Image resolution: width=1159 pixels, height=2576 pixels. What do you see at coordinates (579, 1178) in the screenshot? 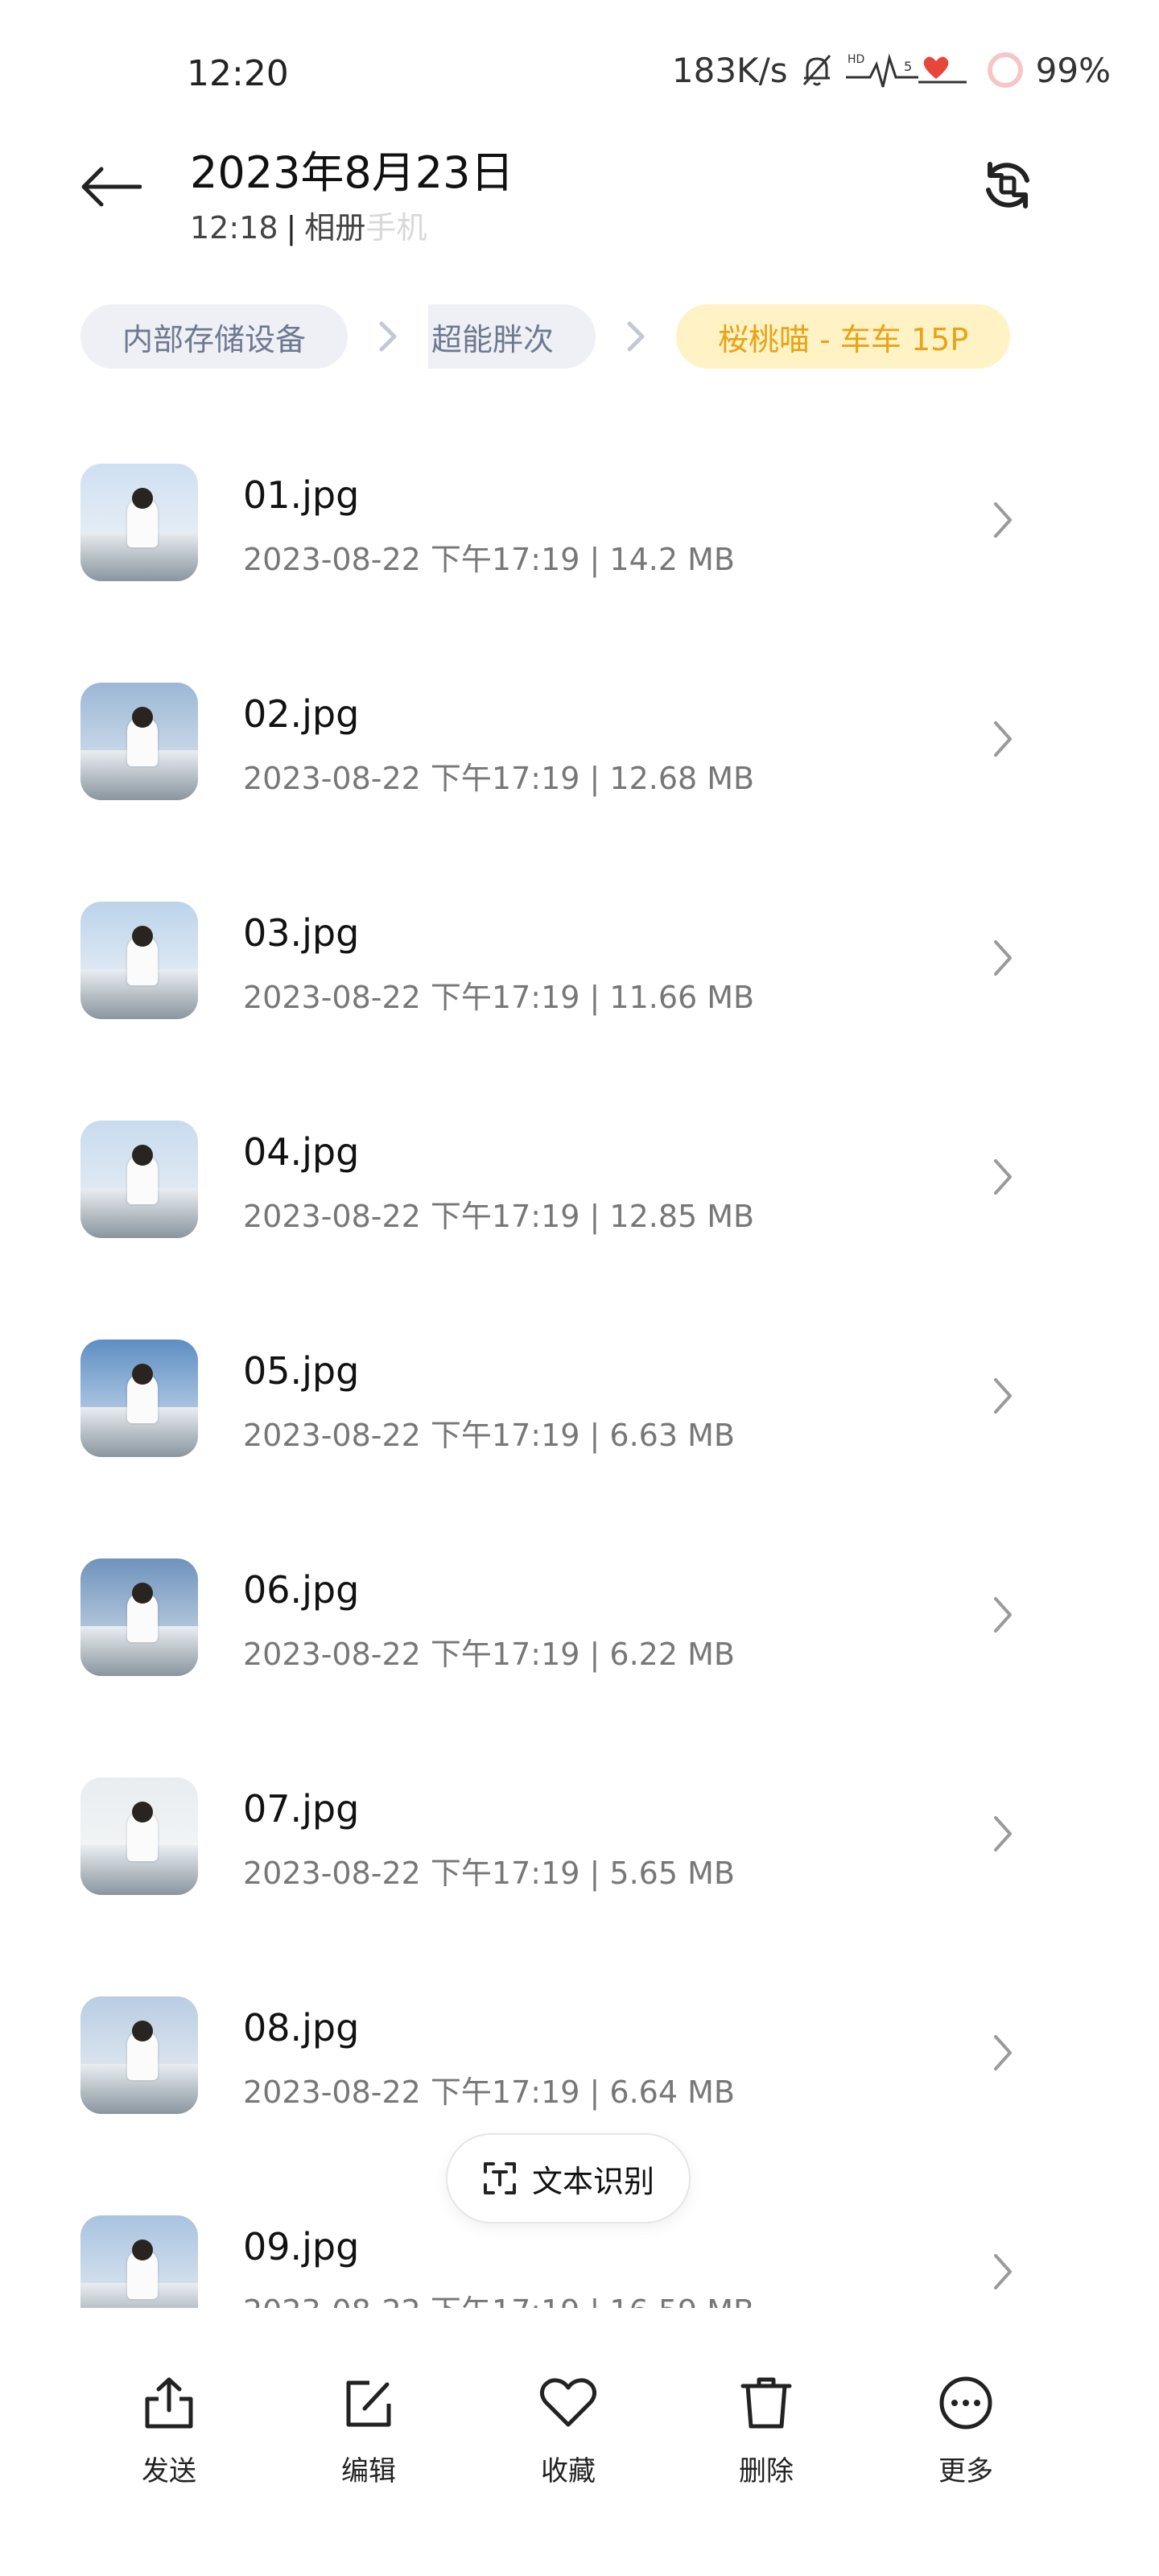
I see `list-item: 04.jpg 2023-08-22 下午17:19 | 12.85 MB` at bounding box center [579, 1178].